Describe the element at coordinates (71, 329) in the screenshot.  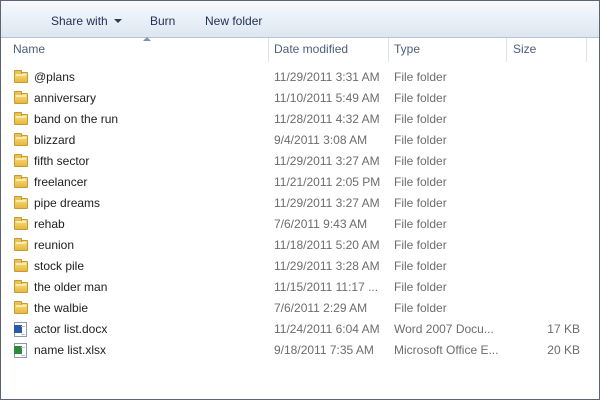
I see `file-name: actor list.docx` at that location.